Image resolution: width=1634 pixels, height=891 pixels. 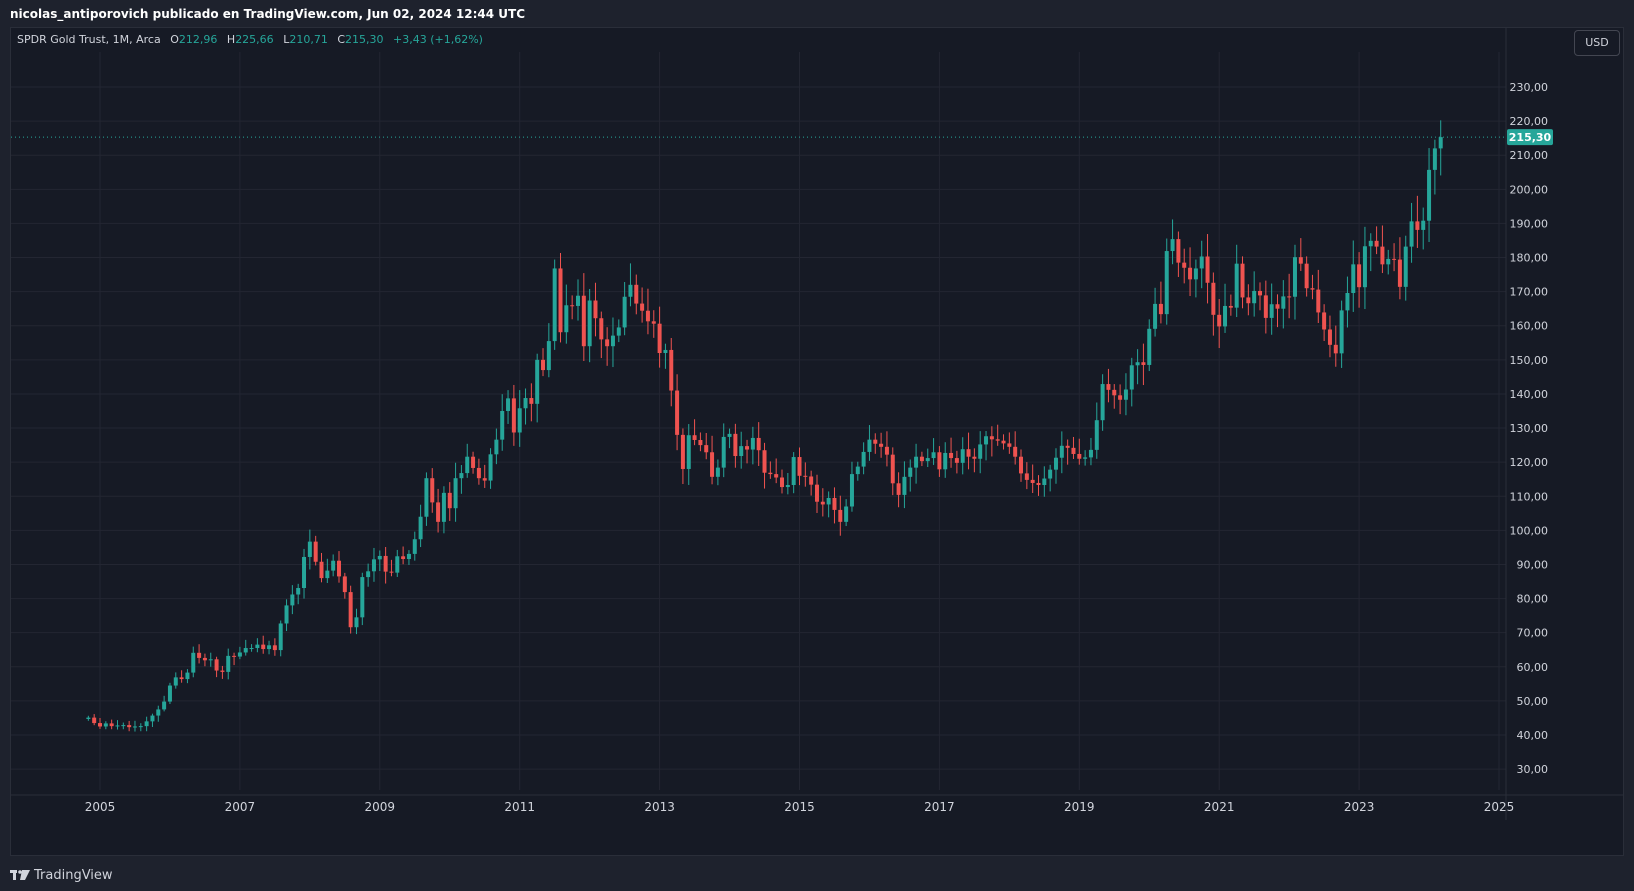 What do you see at coordinates (1529, 530) in the screenshot?
I see `y-tick-label: 100,00` at bounding box center [1529, 530].